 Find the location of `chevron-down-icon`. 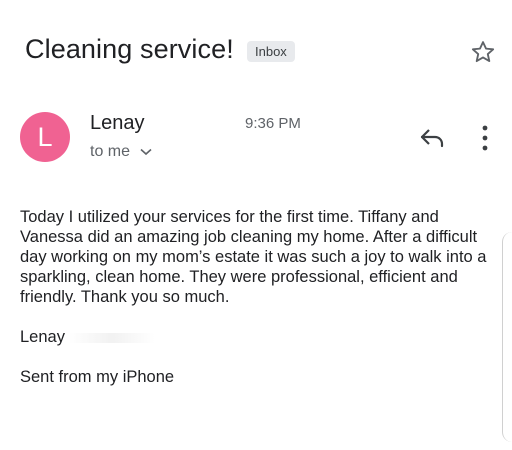

chevron-down-icon is located at coordinates (146, 151).